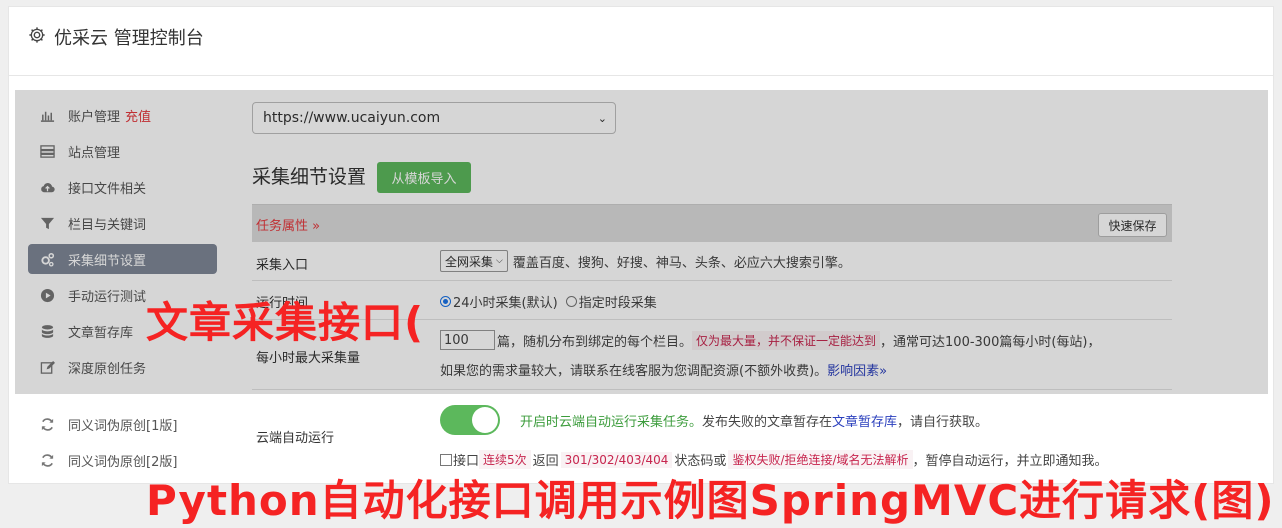 The height and width of the screenshot is (528, 1282). Describe the element at coordinates (107, 369) in the screenshot. I see `sidebar-item-label: 深度原创任务` at that location.